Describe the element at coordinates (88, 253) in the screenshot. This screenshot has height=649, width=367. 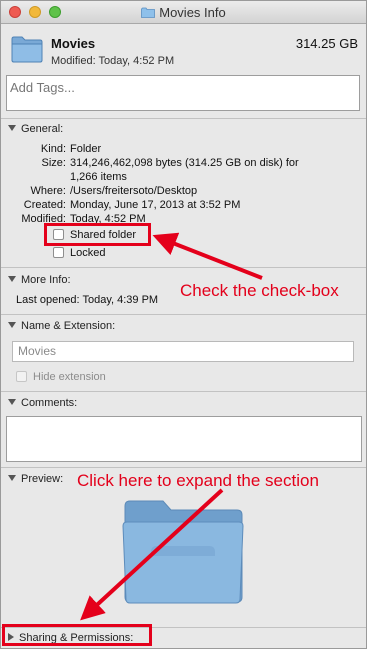
I see `locked-label: Locked` at that location.